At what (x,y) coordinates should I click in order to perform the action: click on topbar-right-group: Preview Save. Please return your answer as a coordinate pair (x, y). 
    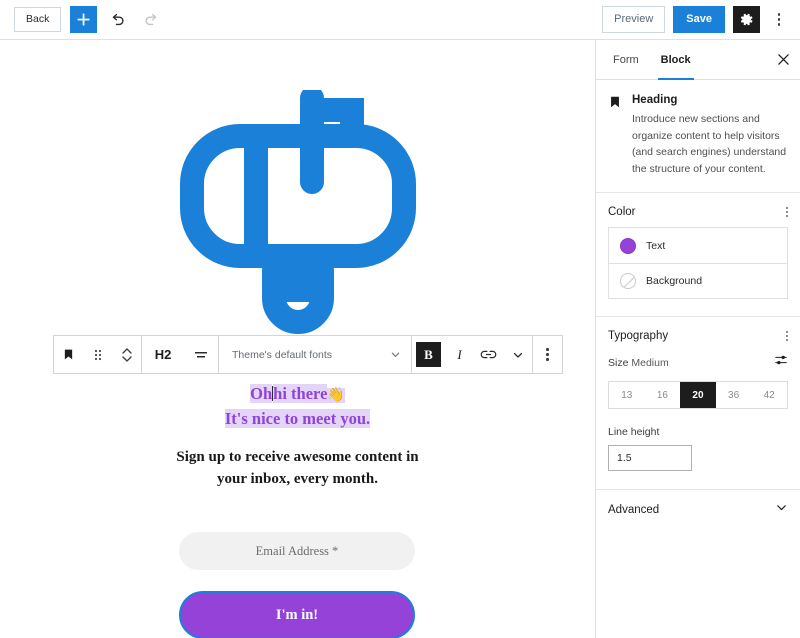
    Looking at the image, I should click on (696, 19).